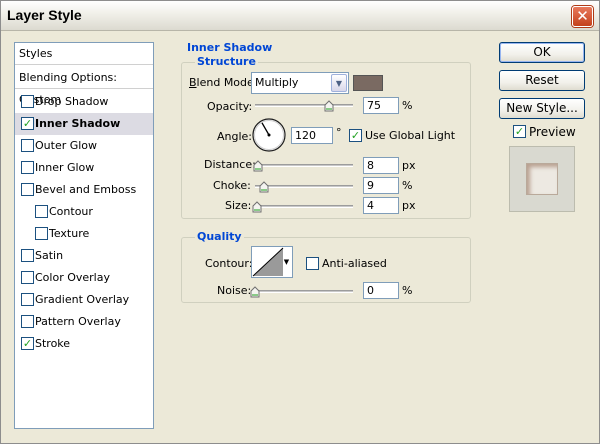  Describe the element at coordinates (339, 83) in the screenshot. I see `chevron-down-icon: ▼` at that location.